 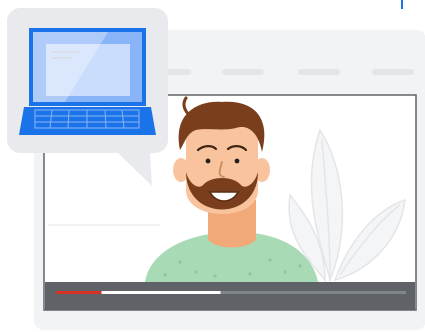 What do you see at coordinates (208, 161) in the screenshot?
I see `left-eye` at bounding box center [208, 161].